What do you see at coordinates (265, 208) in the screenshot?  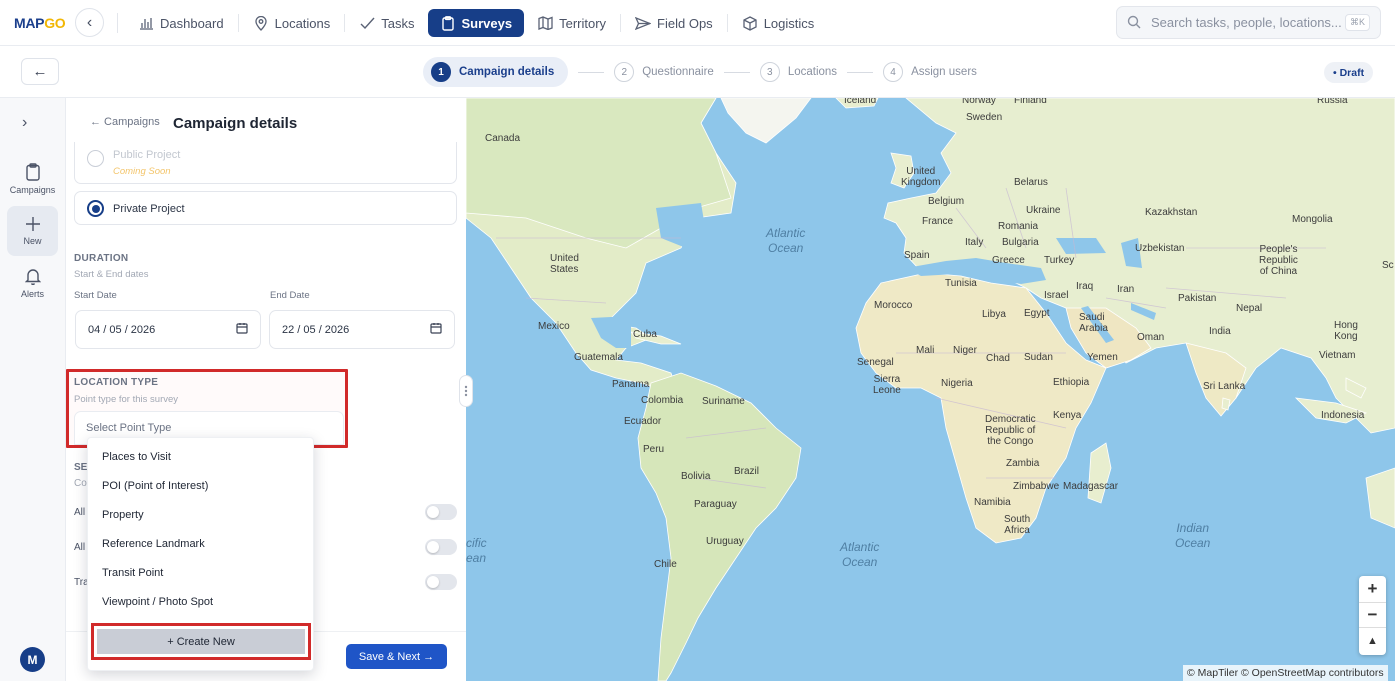 I see `private-project-option: Private Project` at bounding box center [265, 208].